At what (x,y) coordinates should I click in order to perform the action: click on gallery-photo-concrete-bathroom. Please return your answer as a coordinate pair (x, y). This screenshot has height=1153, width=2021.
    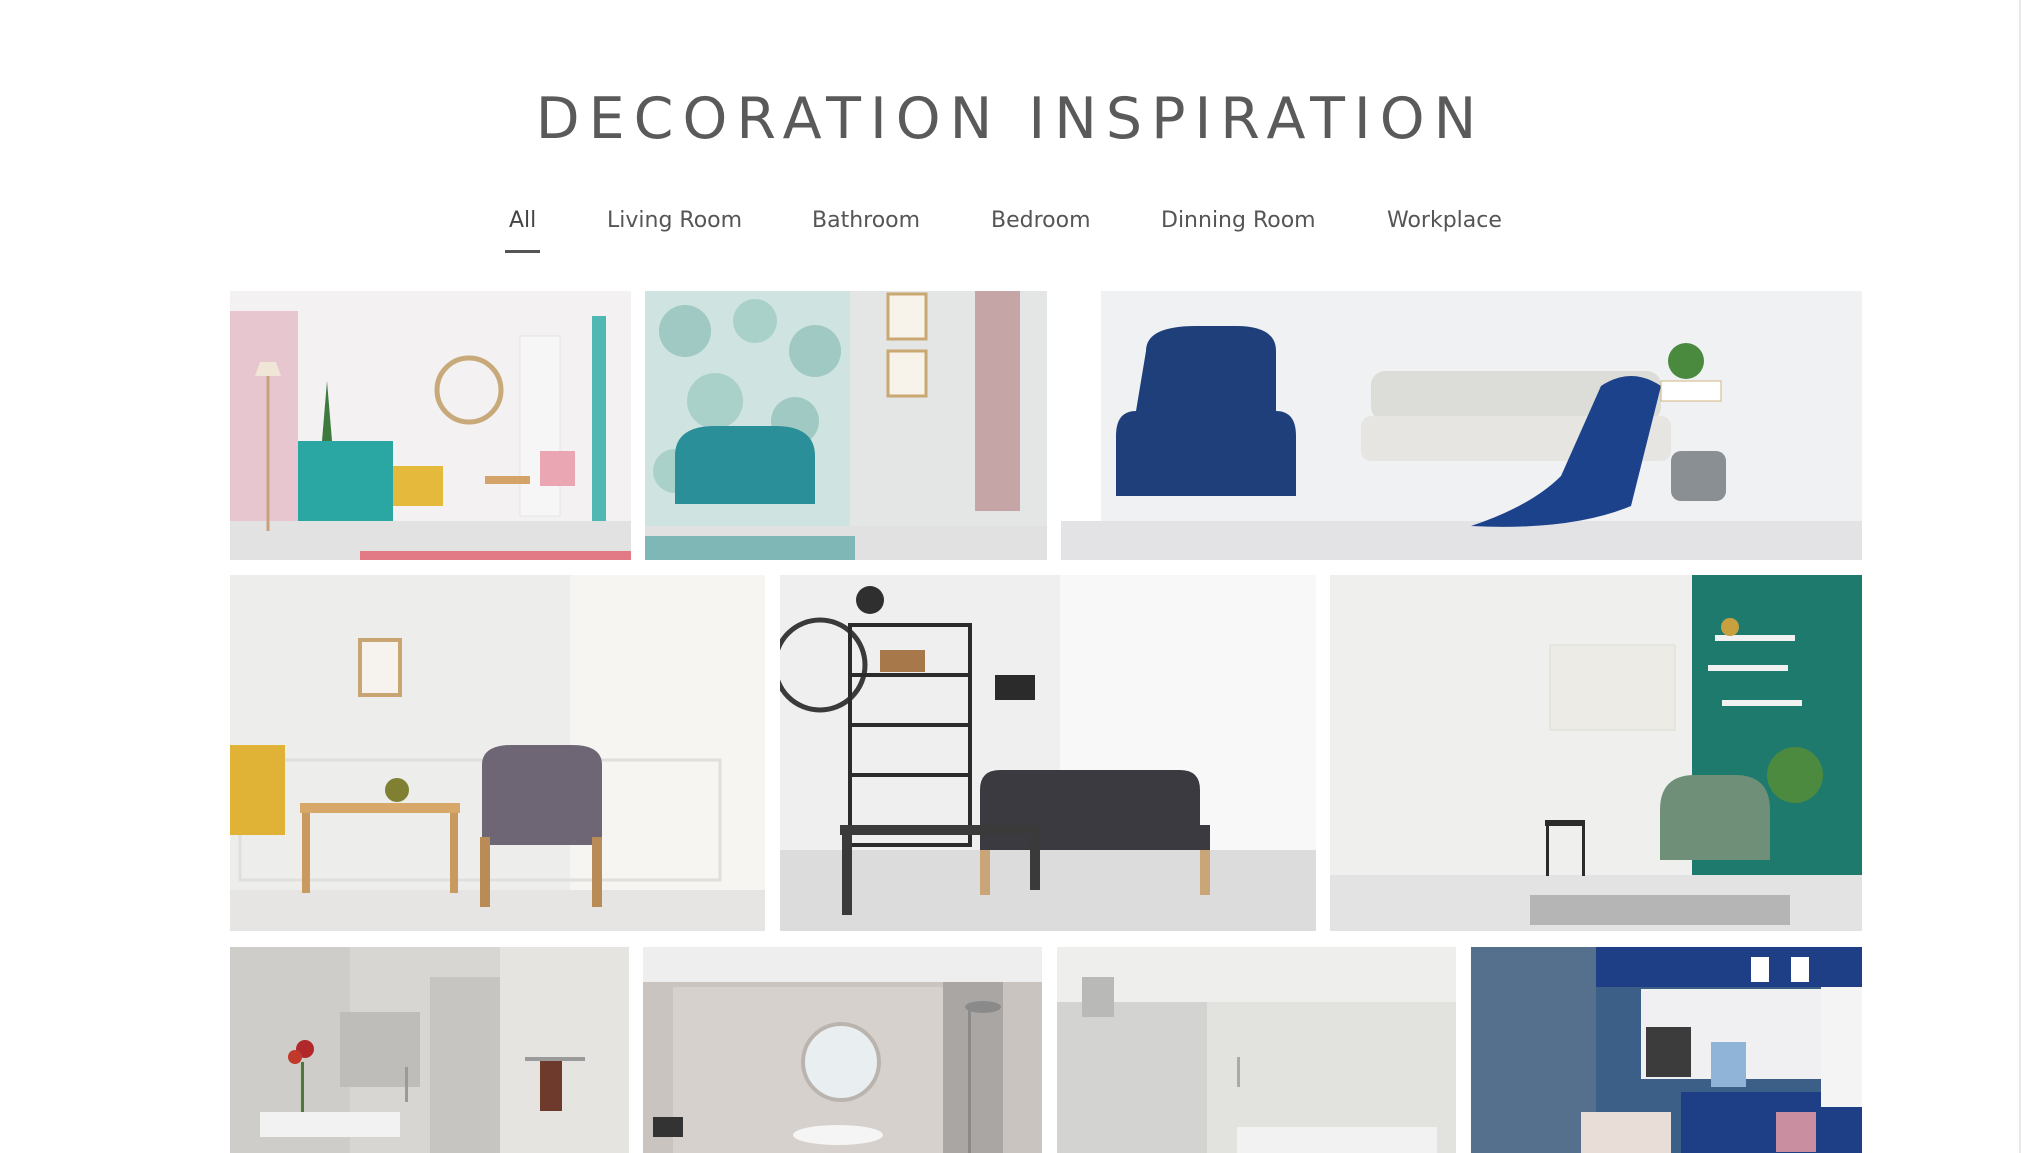
    Looking at the image, I should click on (1256, 1050).